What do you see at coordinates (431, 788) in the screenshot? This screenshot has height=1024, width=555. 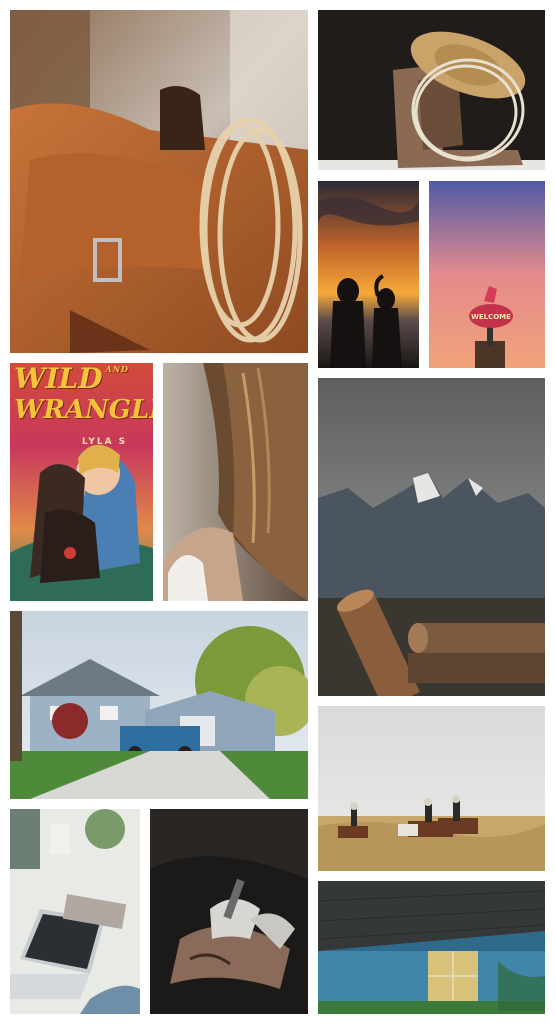 I see `horse-riders-photo` at bounding box center [431, 788].